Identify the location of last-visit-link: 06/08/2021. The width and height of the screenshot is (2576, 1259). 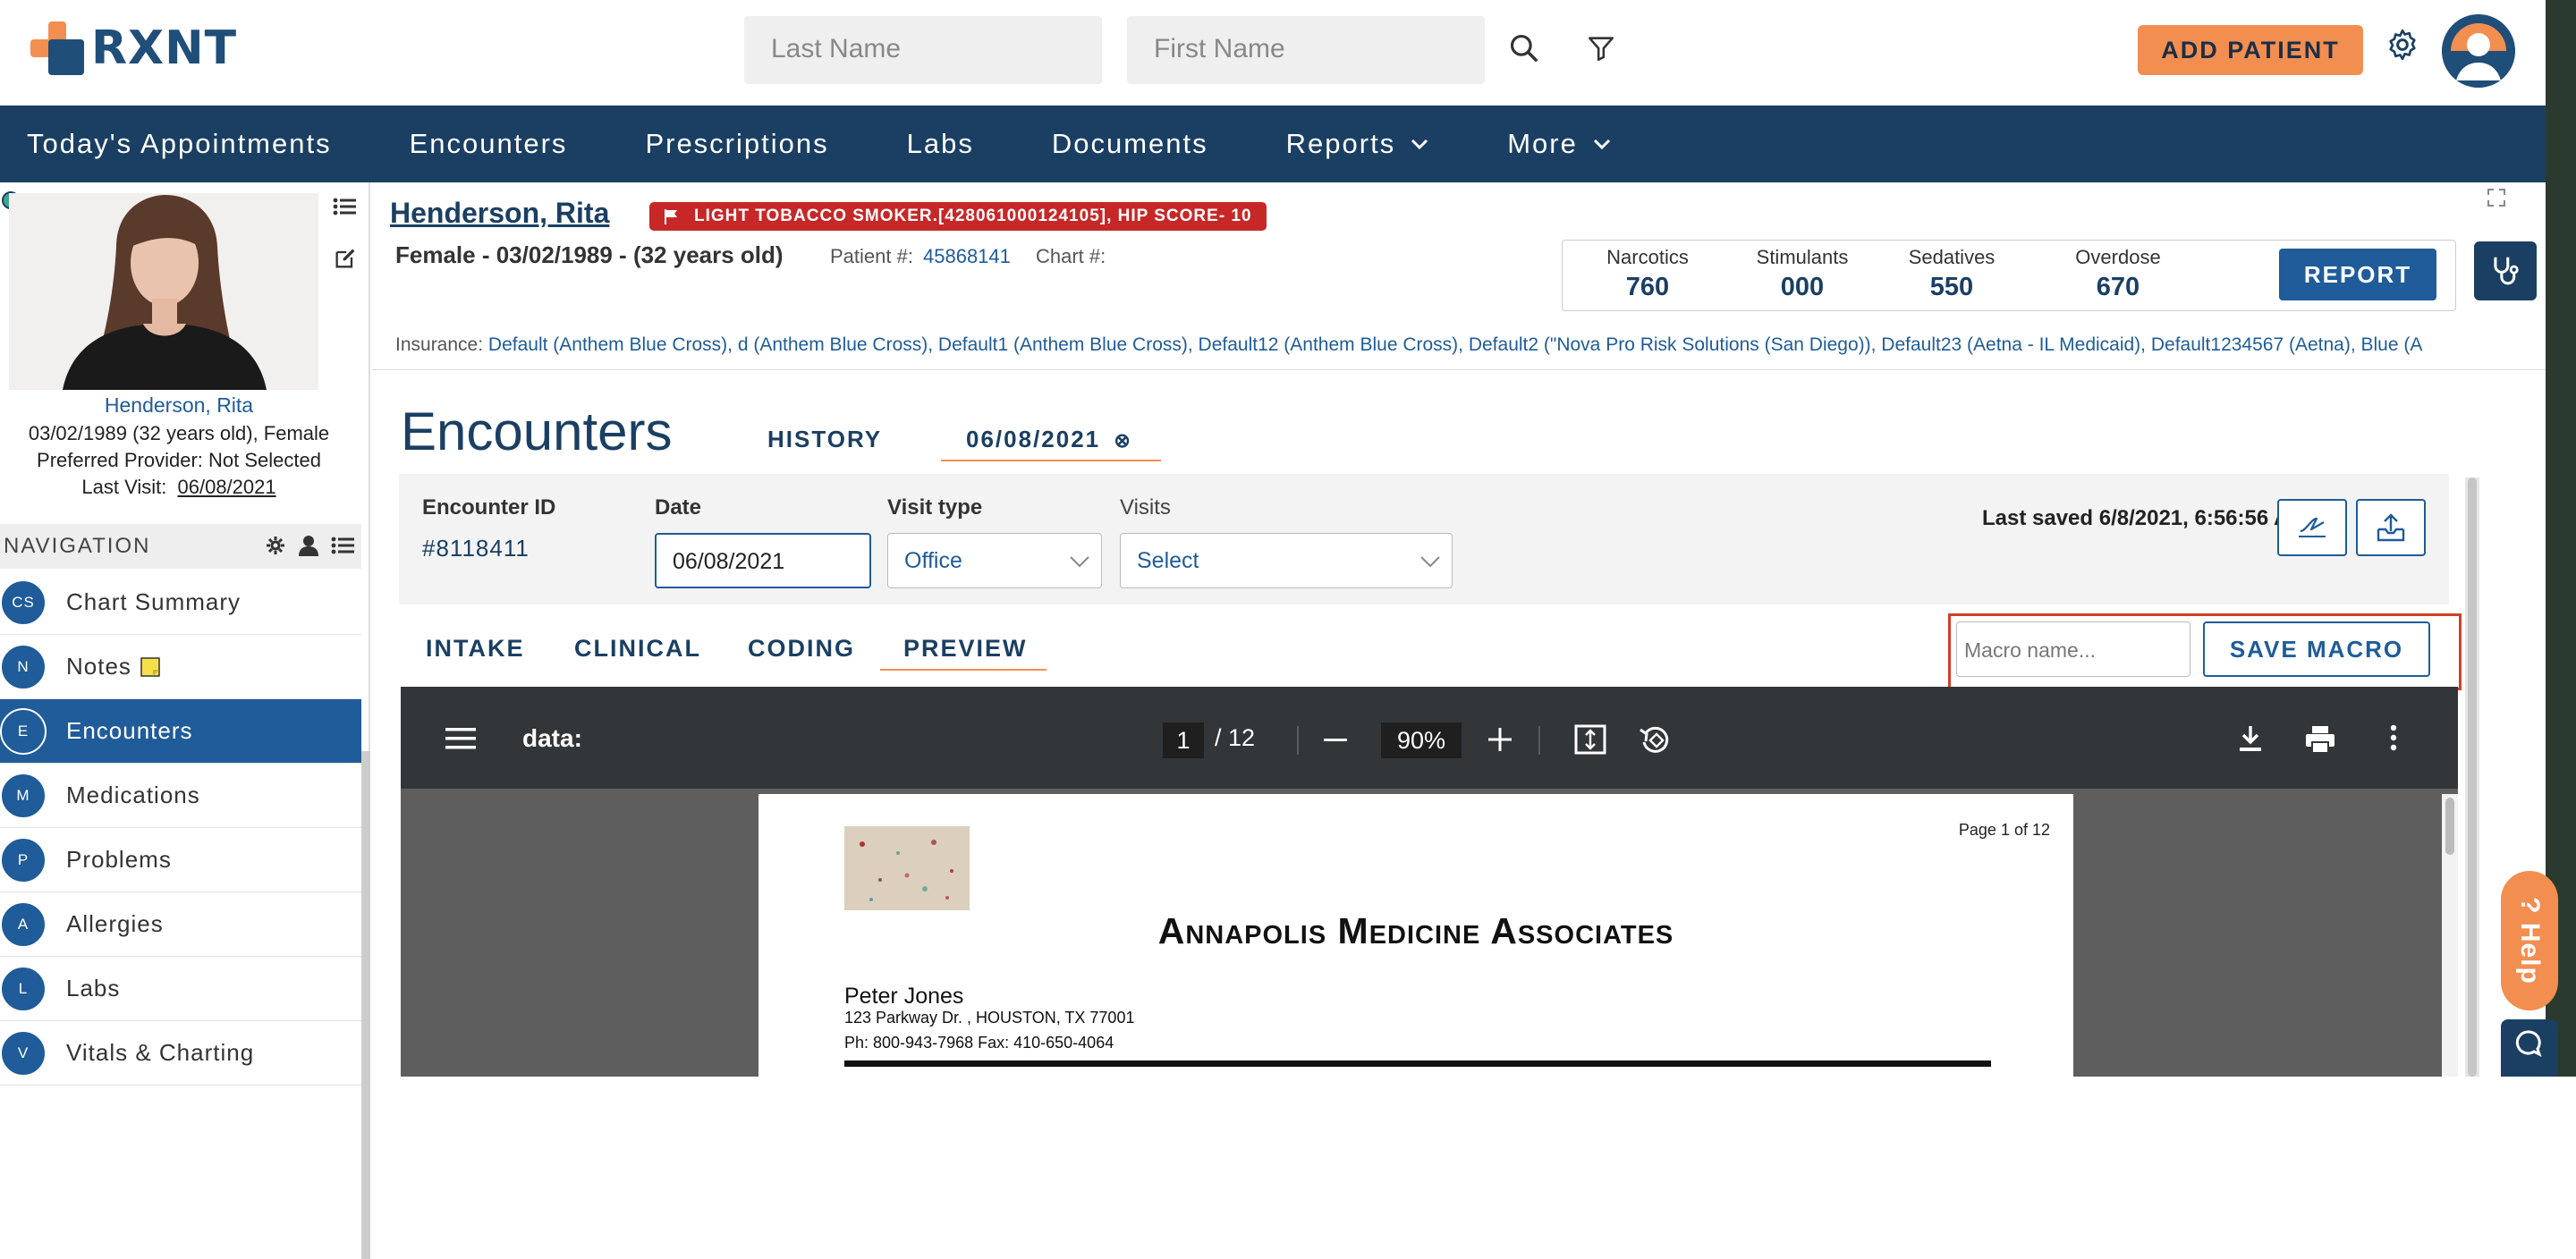
(227, 487).